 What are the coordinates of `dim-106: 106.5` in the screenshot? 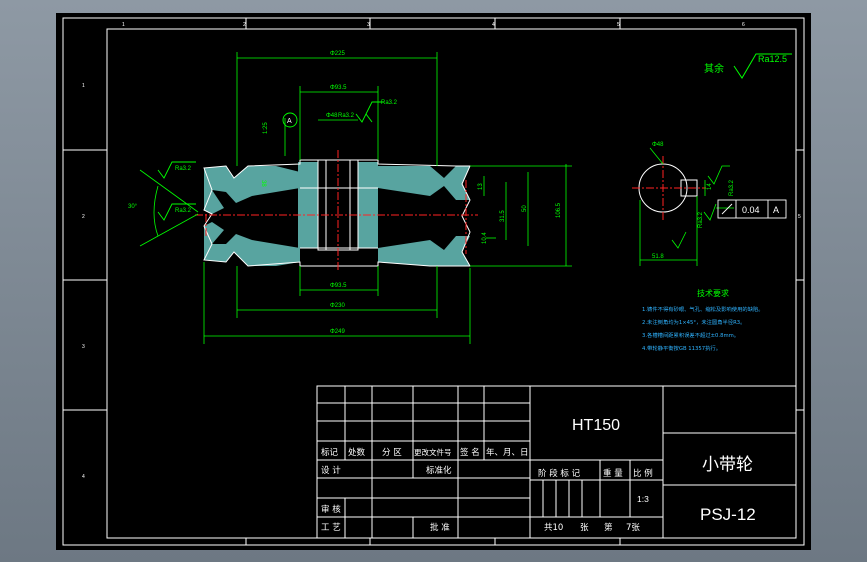 It's located at (559, 210).